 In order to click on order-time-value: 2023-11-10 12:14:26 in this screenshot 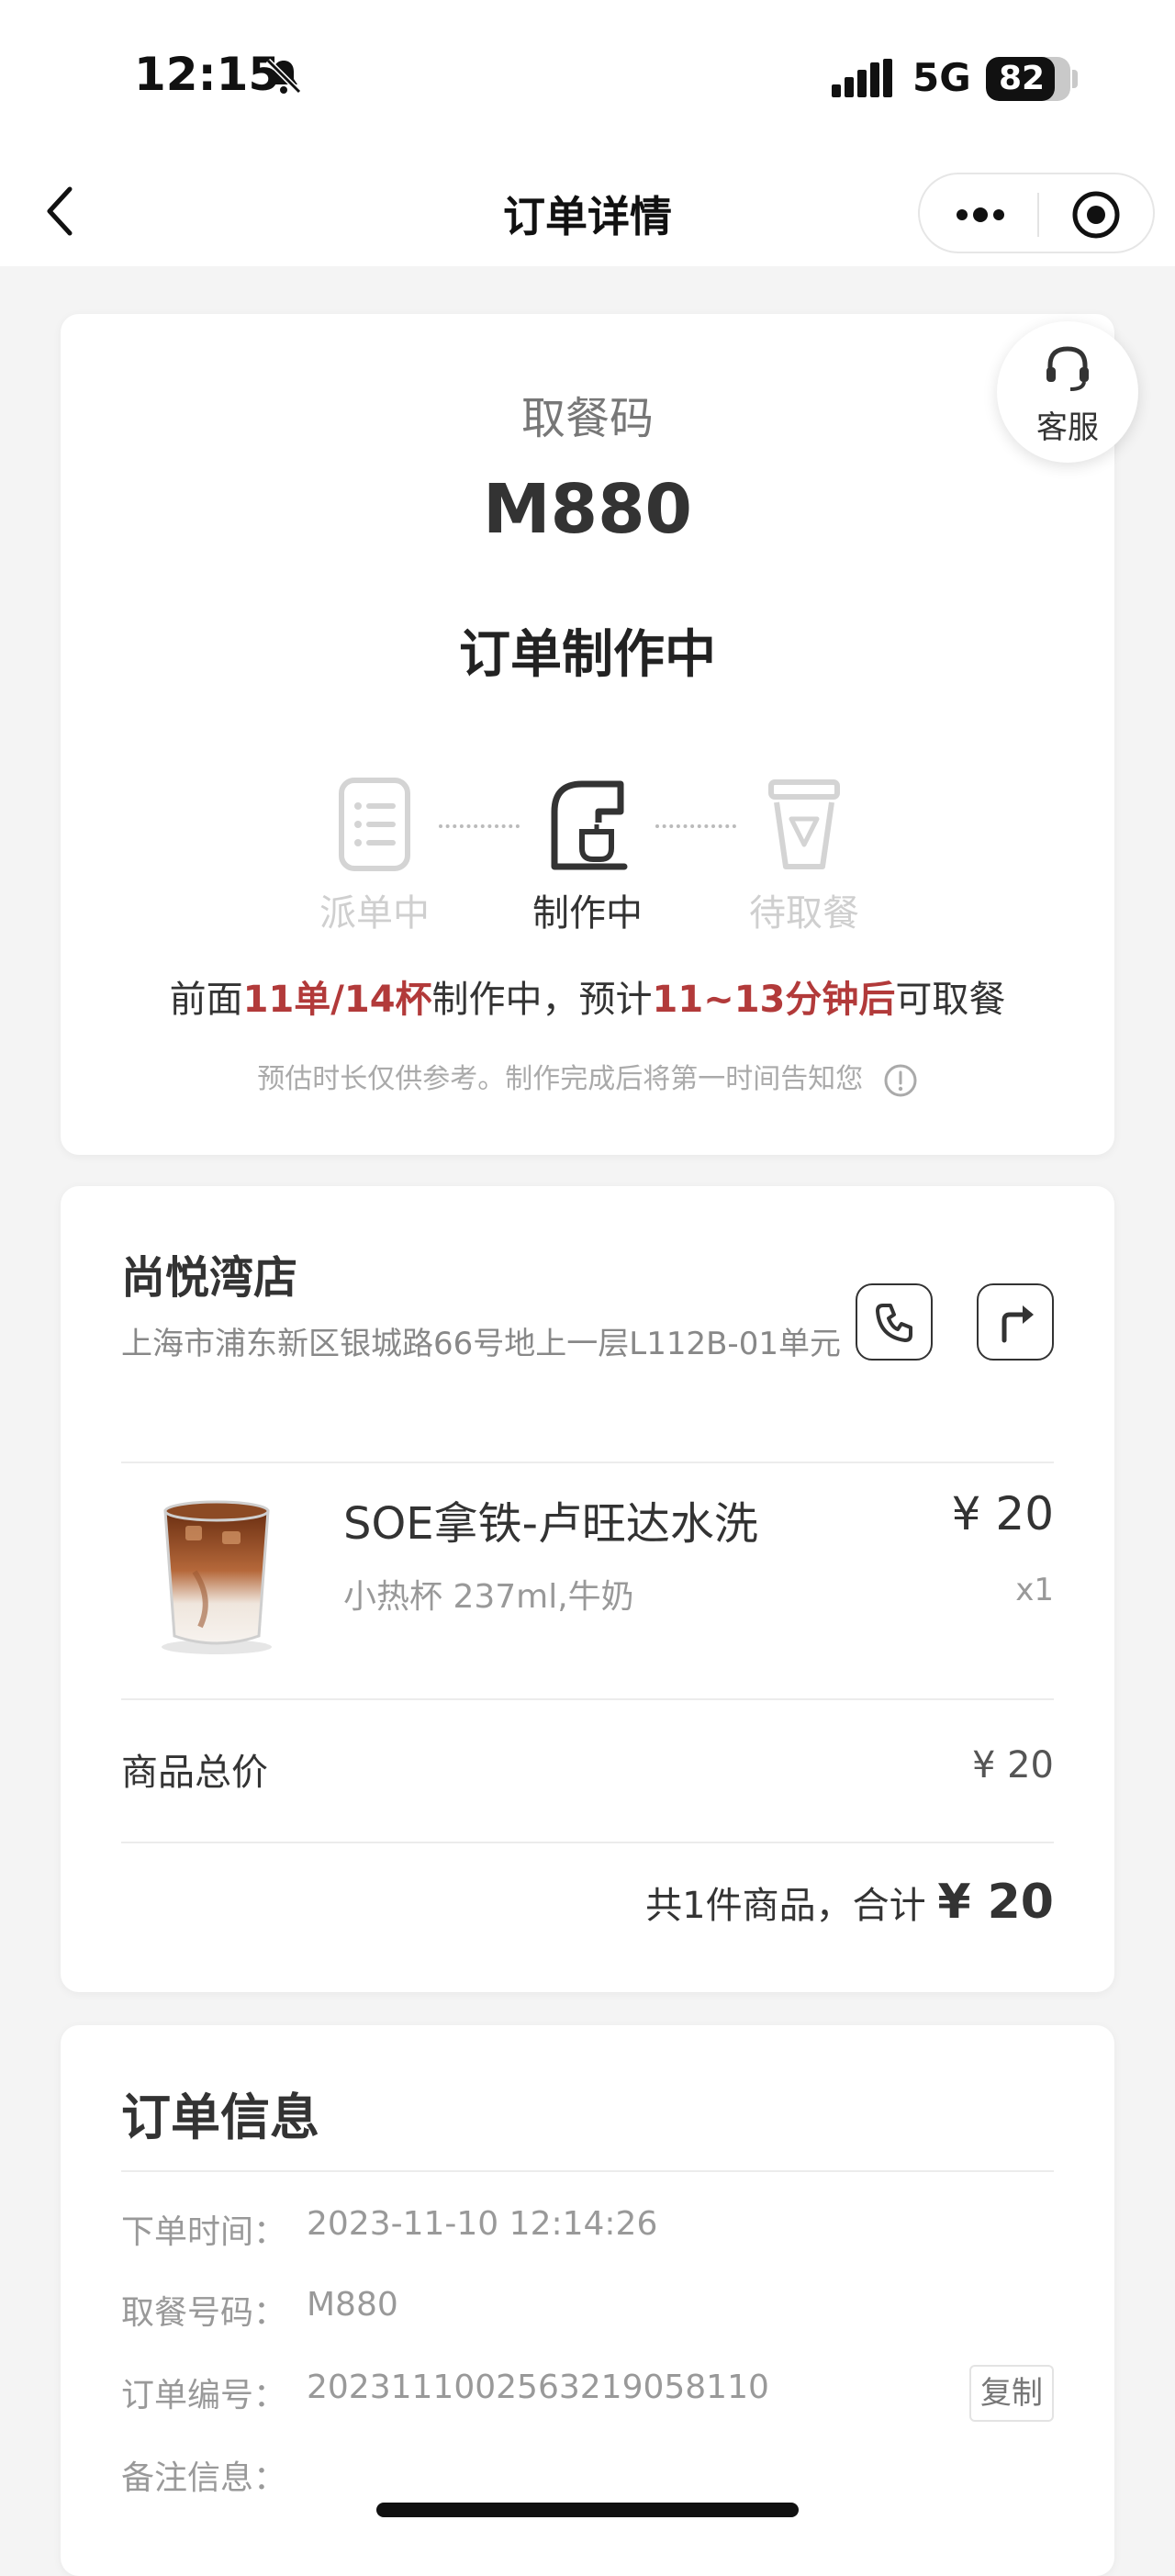, I will do `click(483, 2224)`.